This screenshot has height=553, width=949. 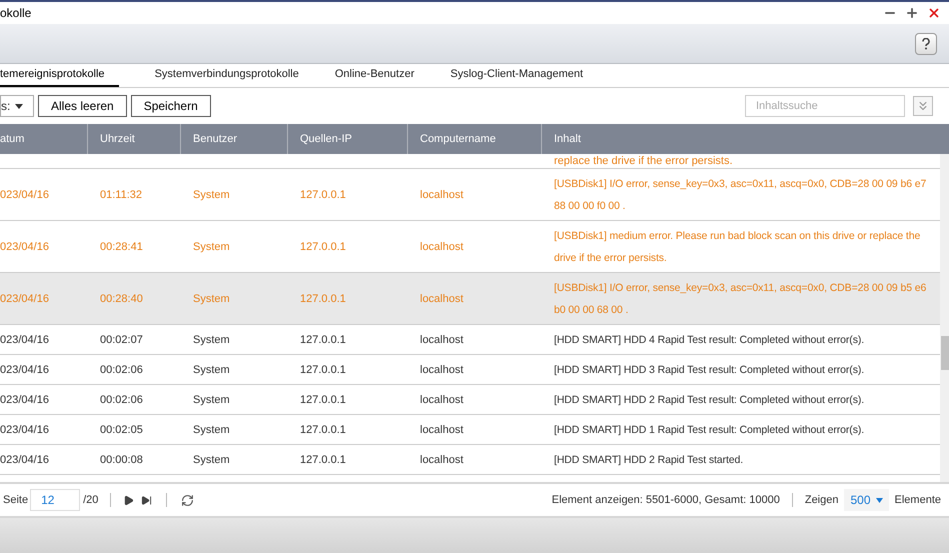 I want to click on tab: Syslog-Client-Management, so click(x=517, y=75).